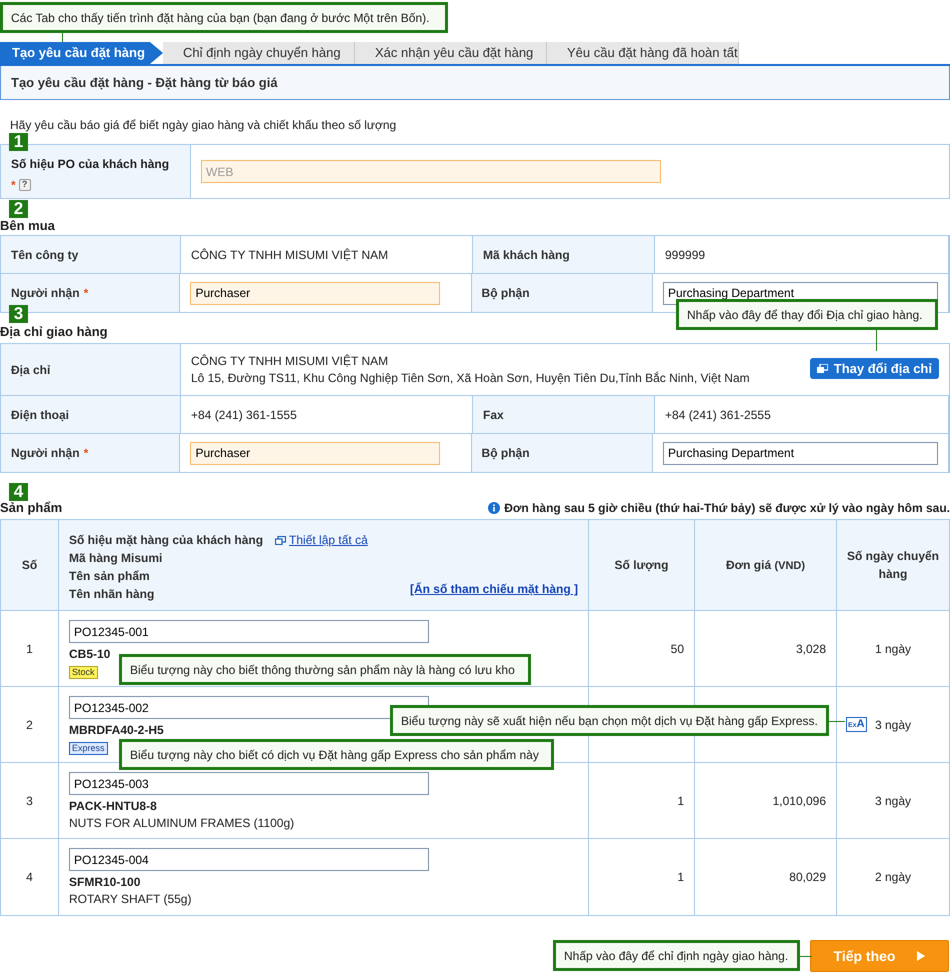  I want to click on address-line: CÔNG TY TNHH MISUMI VIỆT NAM, so click(289, 361).